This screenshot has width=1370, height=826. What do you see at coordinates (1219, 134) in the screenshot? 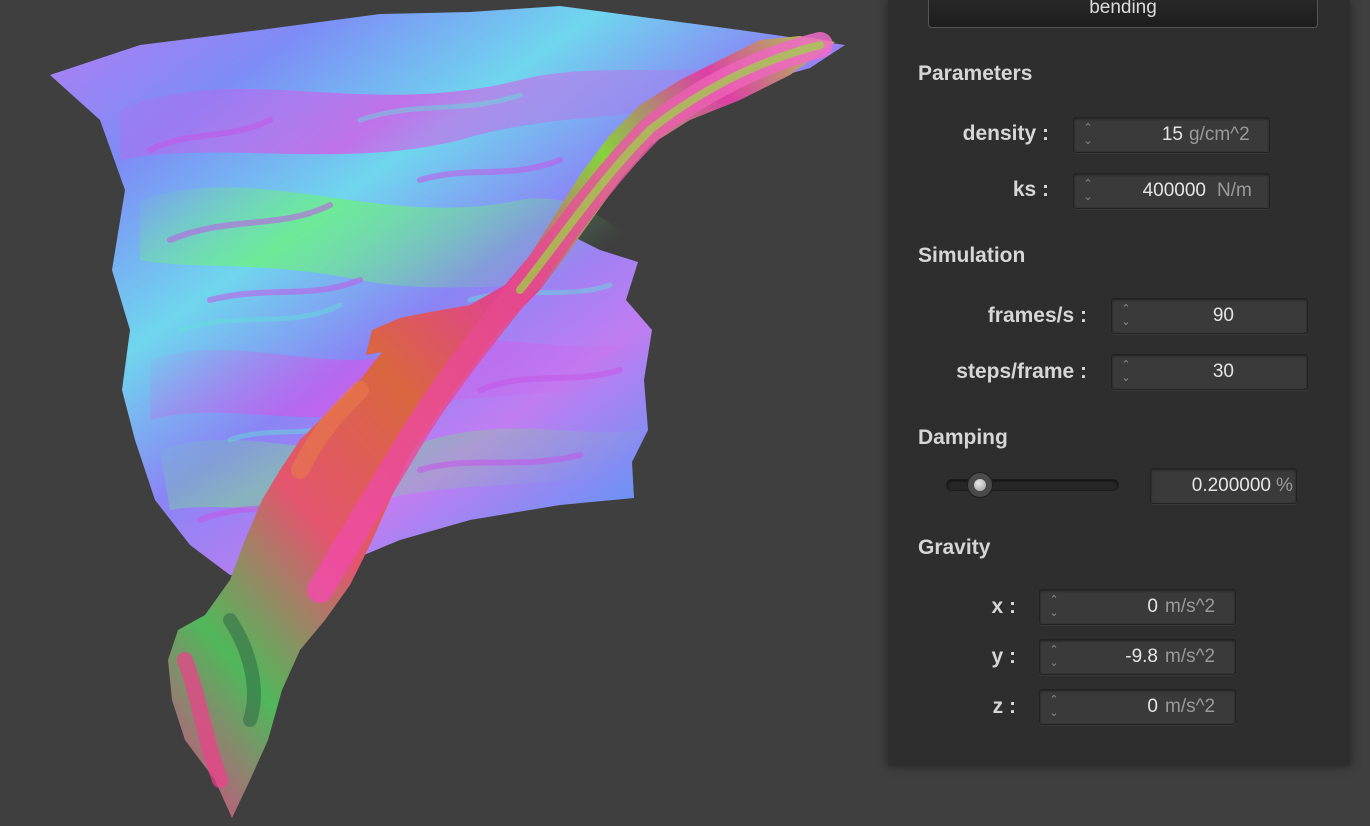
I see `density-unit: g/cm^2` at bounding box center [1219, 134].